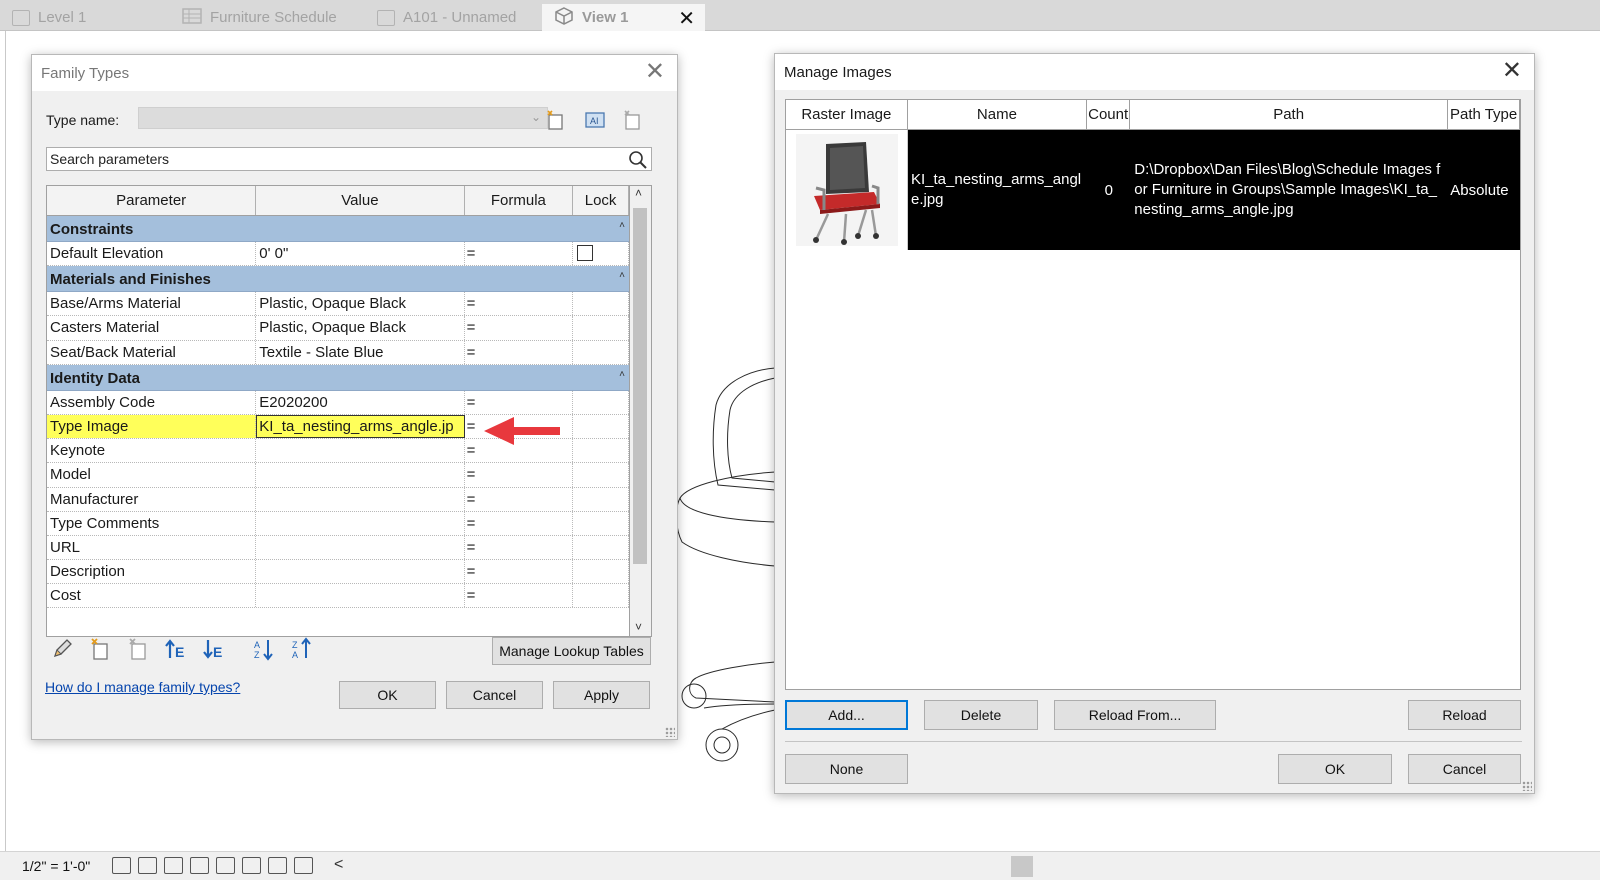 This screenshot has width=1600, height=880. I want to click on table-row: Description =, so click(338, 572).